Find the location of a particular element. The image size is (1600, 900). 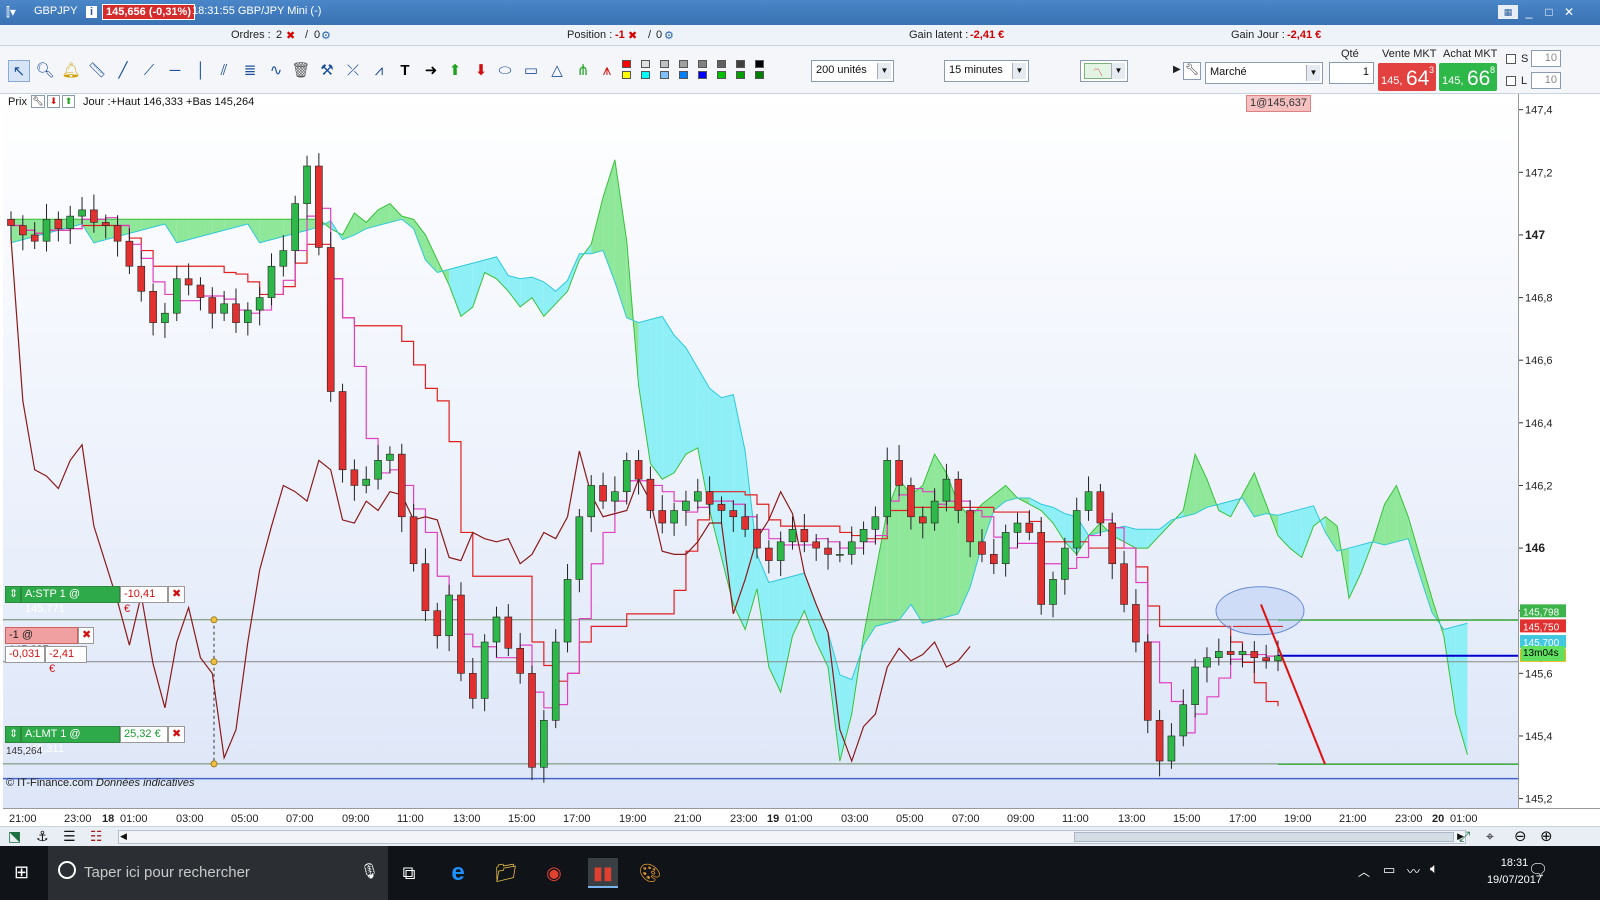

pointer-icon: ↖ is located at coordinates (19, 71).